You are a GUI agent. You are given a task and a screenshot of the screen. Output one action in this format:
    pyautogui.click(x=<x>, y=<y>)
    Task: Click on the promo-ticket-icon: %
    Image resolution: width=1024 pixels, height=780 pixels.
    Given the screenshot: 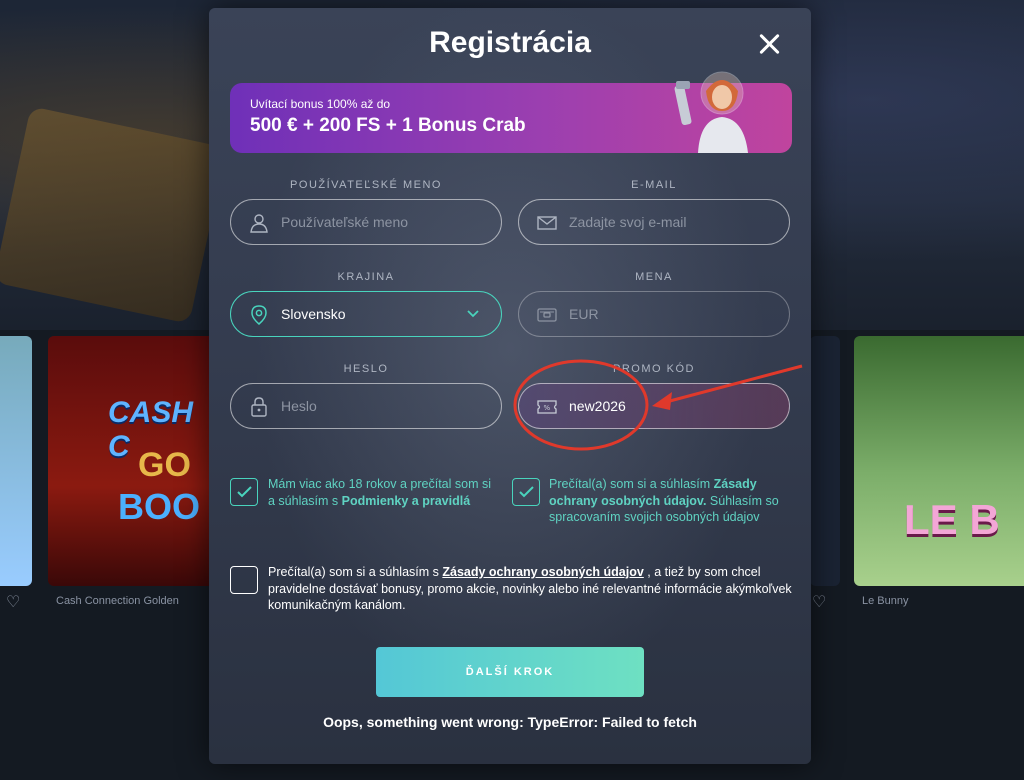 What is the action you would take?
    pyautogui.click(x=547, y=407)
    